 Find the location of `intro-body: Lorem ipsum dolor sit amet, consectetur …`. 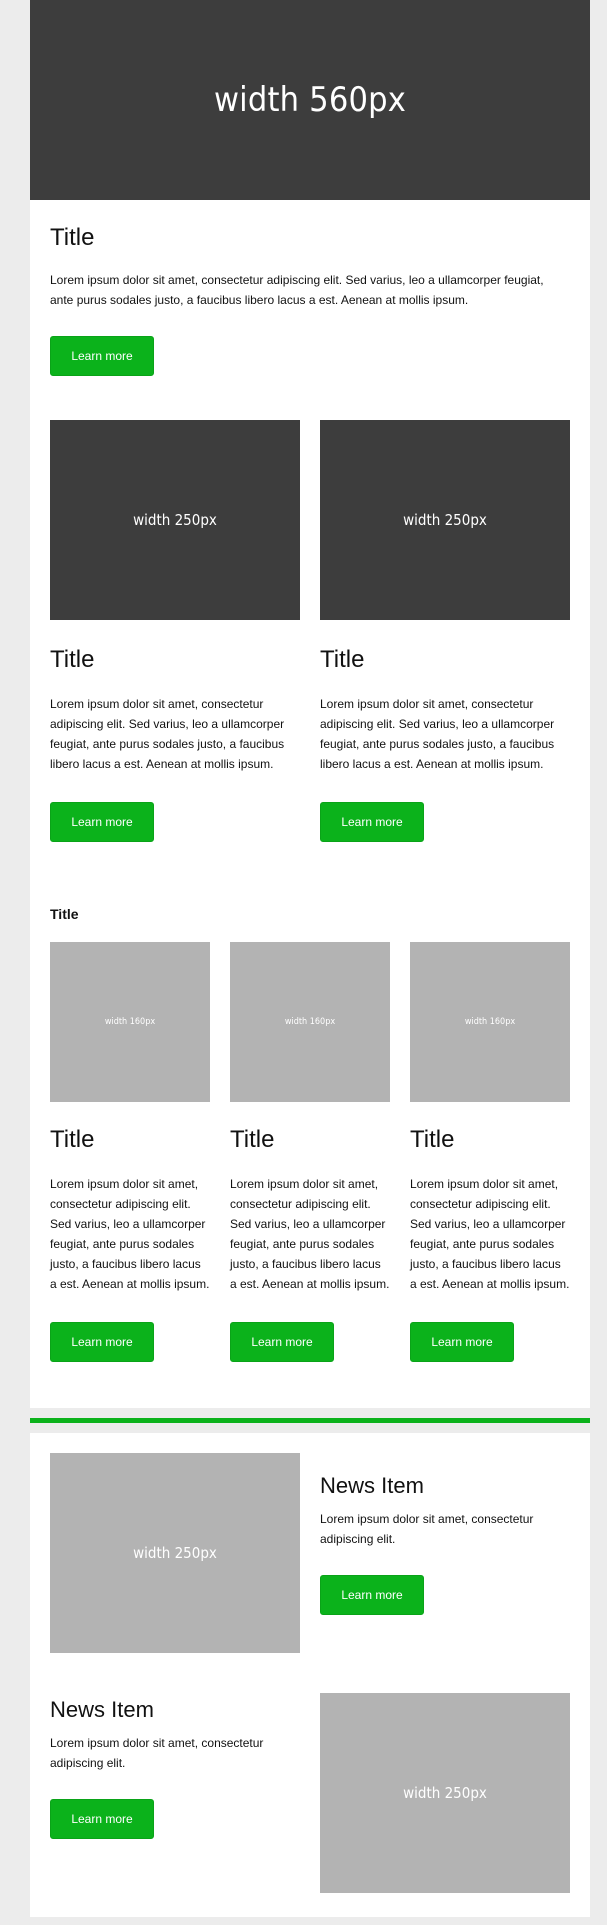

intro-body: Lorem ipsum dolor sit amet, consectetur … is located at coordinates (297, 290).